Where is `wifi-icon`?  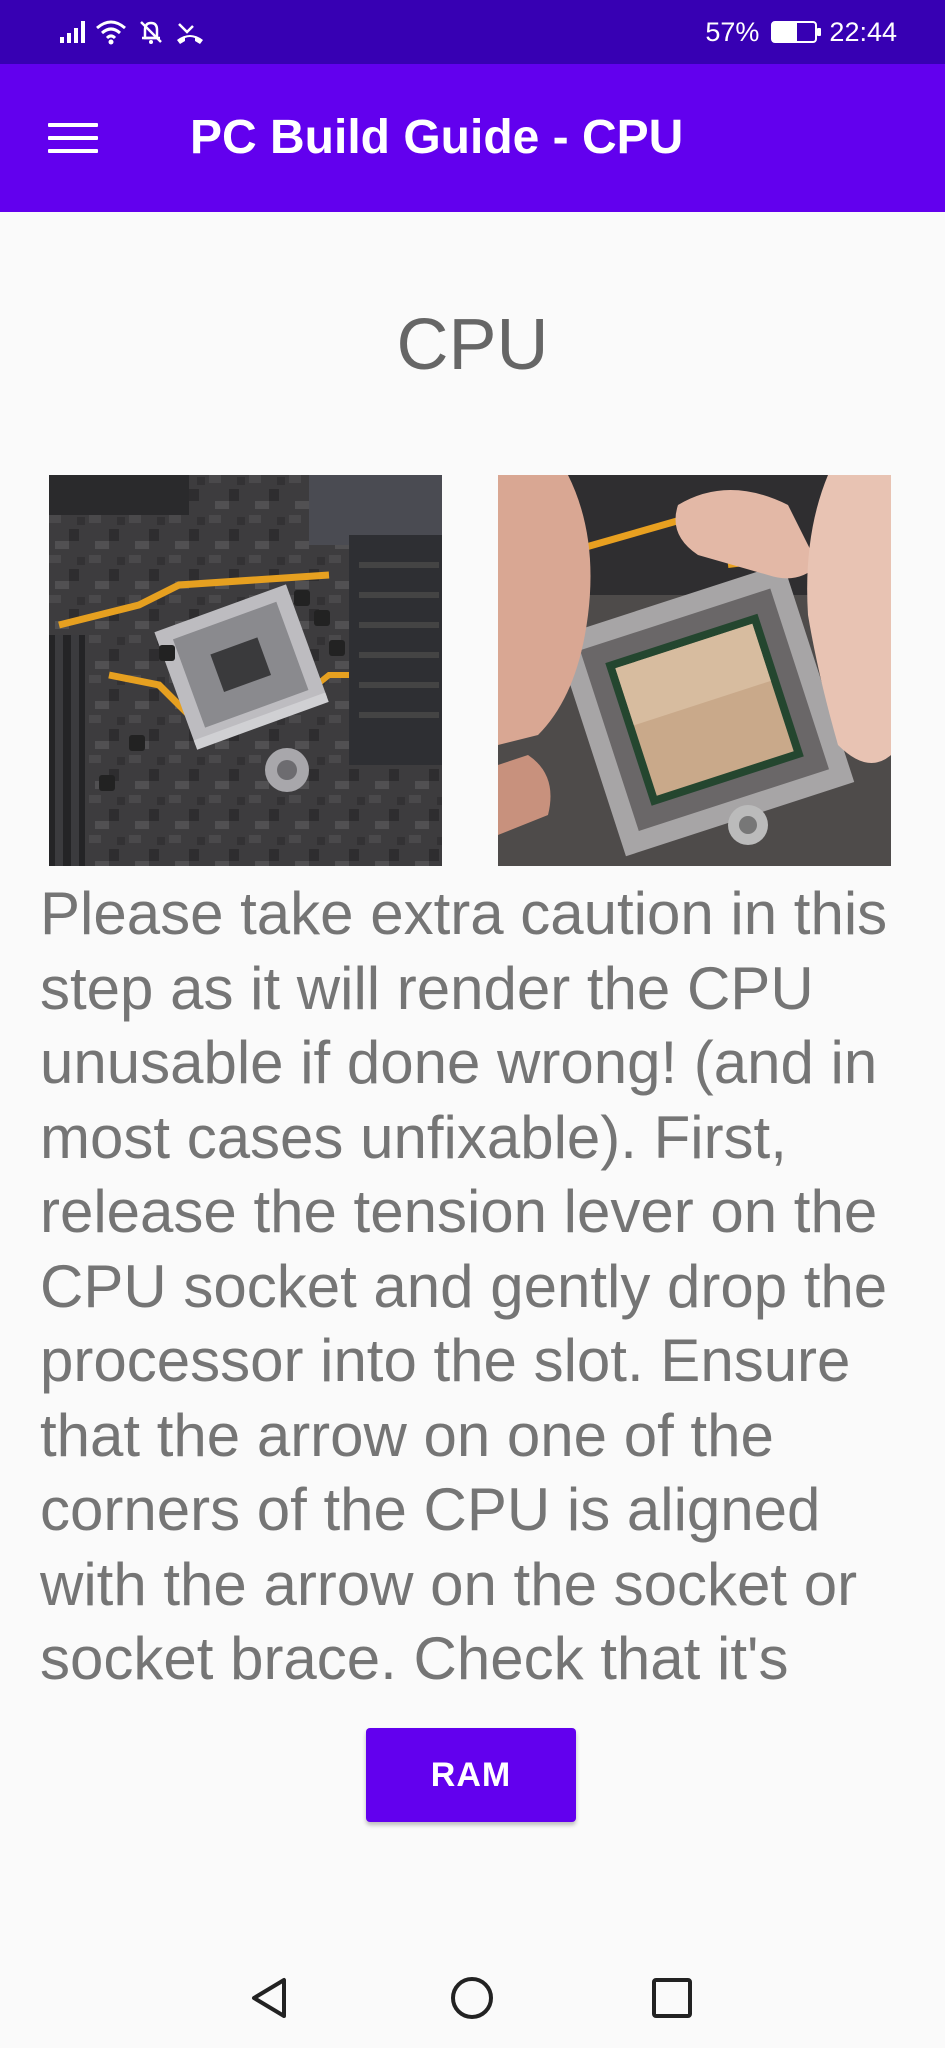 wifi-icon is located at coordinates (111, 32).